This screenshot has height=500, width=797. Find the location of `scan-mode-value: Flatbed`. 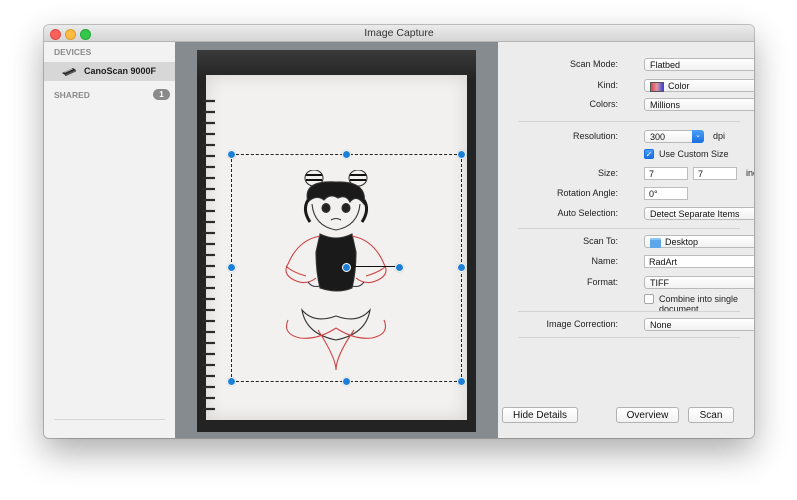

scan-mode-value: Flatbed is located at coordinates (665, 65).